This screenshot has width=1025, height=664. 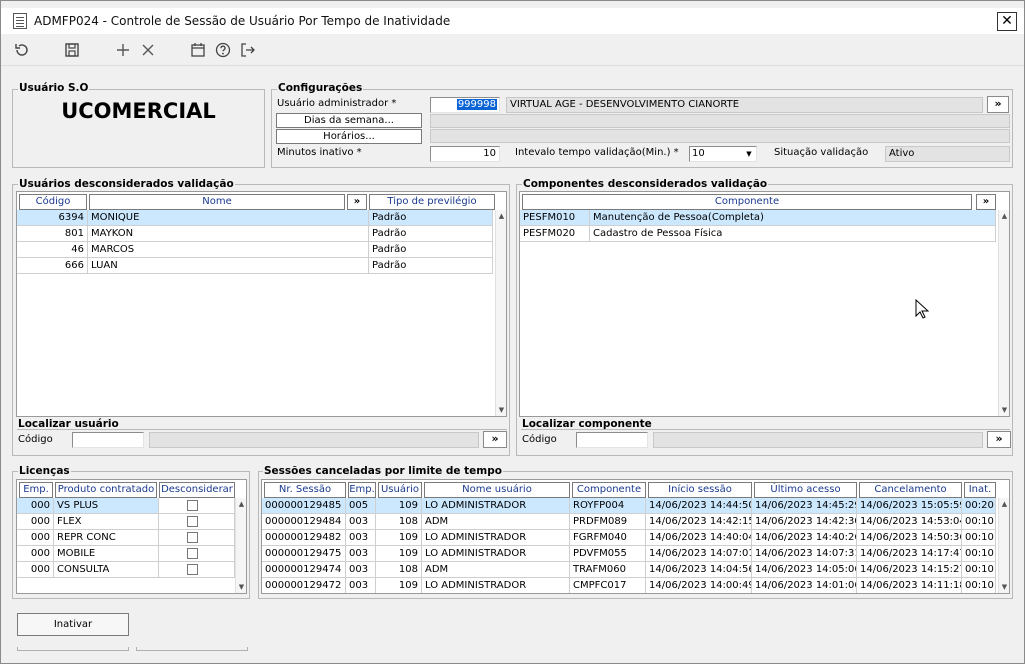 I want to click on cell-inicio: 14/06/2023 14:40:04, so click(x=699, y=538).